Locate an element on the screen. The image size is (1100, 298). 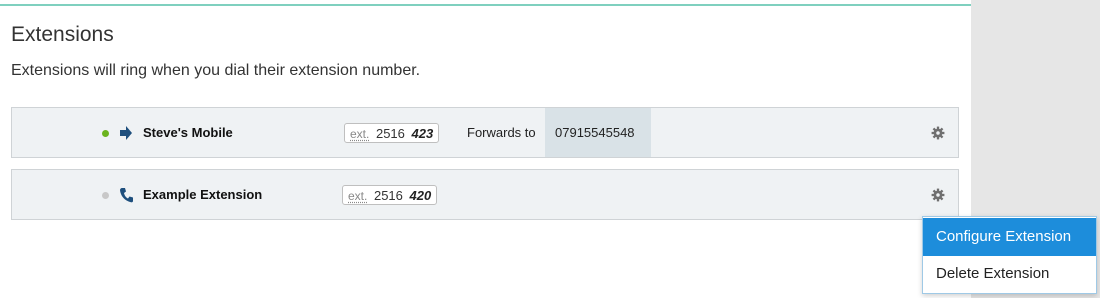
extension-number-badge: ext. 2516 420 is located at coordinates (390, 195).